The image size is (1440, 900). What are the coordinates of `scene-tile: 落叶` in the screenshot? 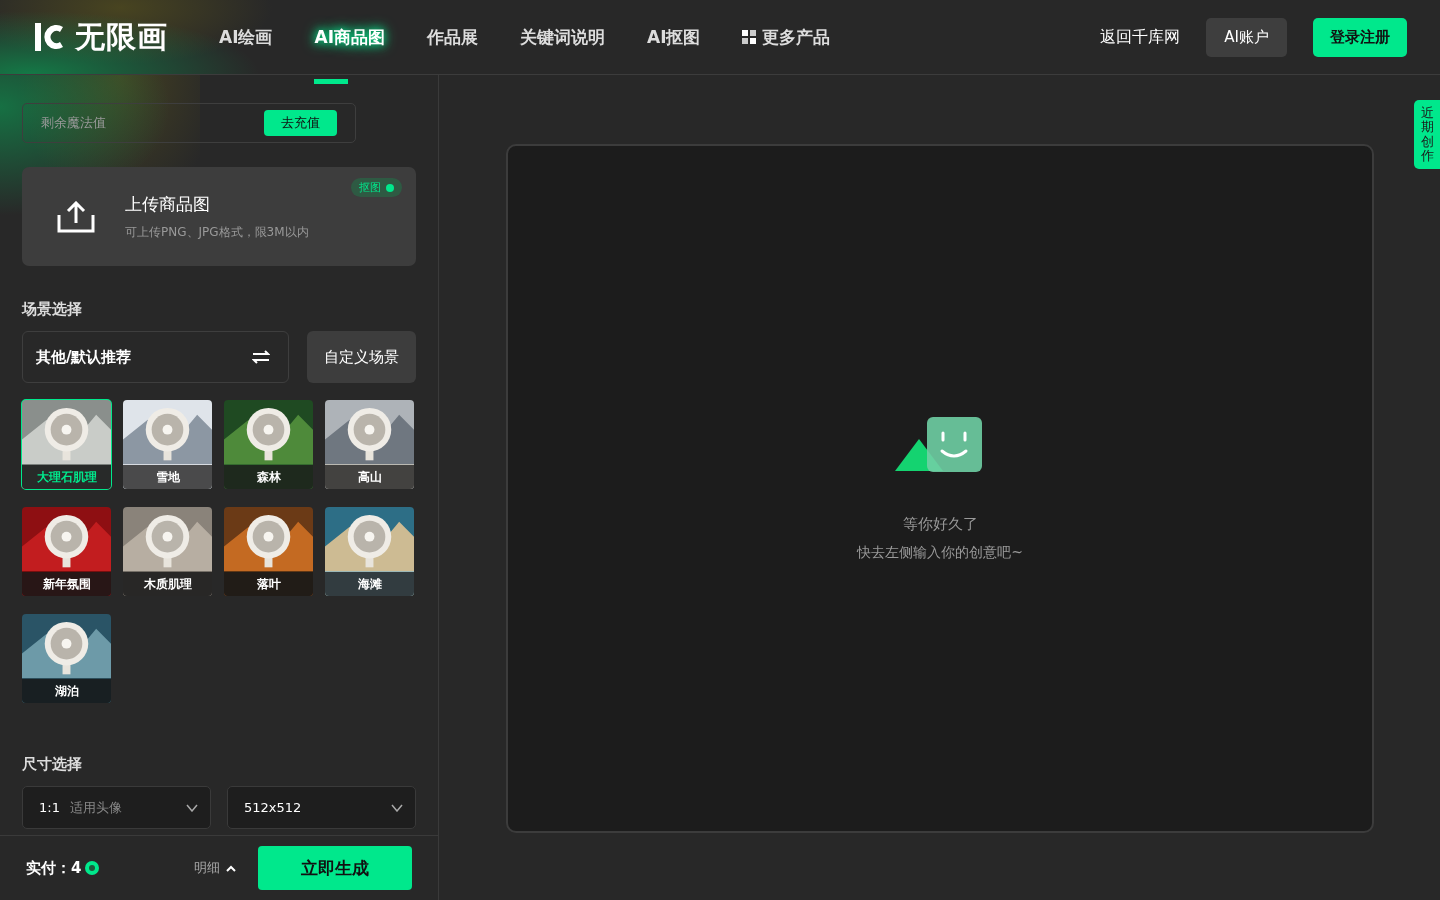 It's located at (268, 551).